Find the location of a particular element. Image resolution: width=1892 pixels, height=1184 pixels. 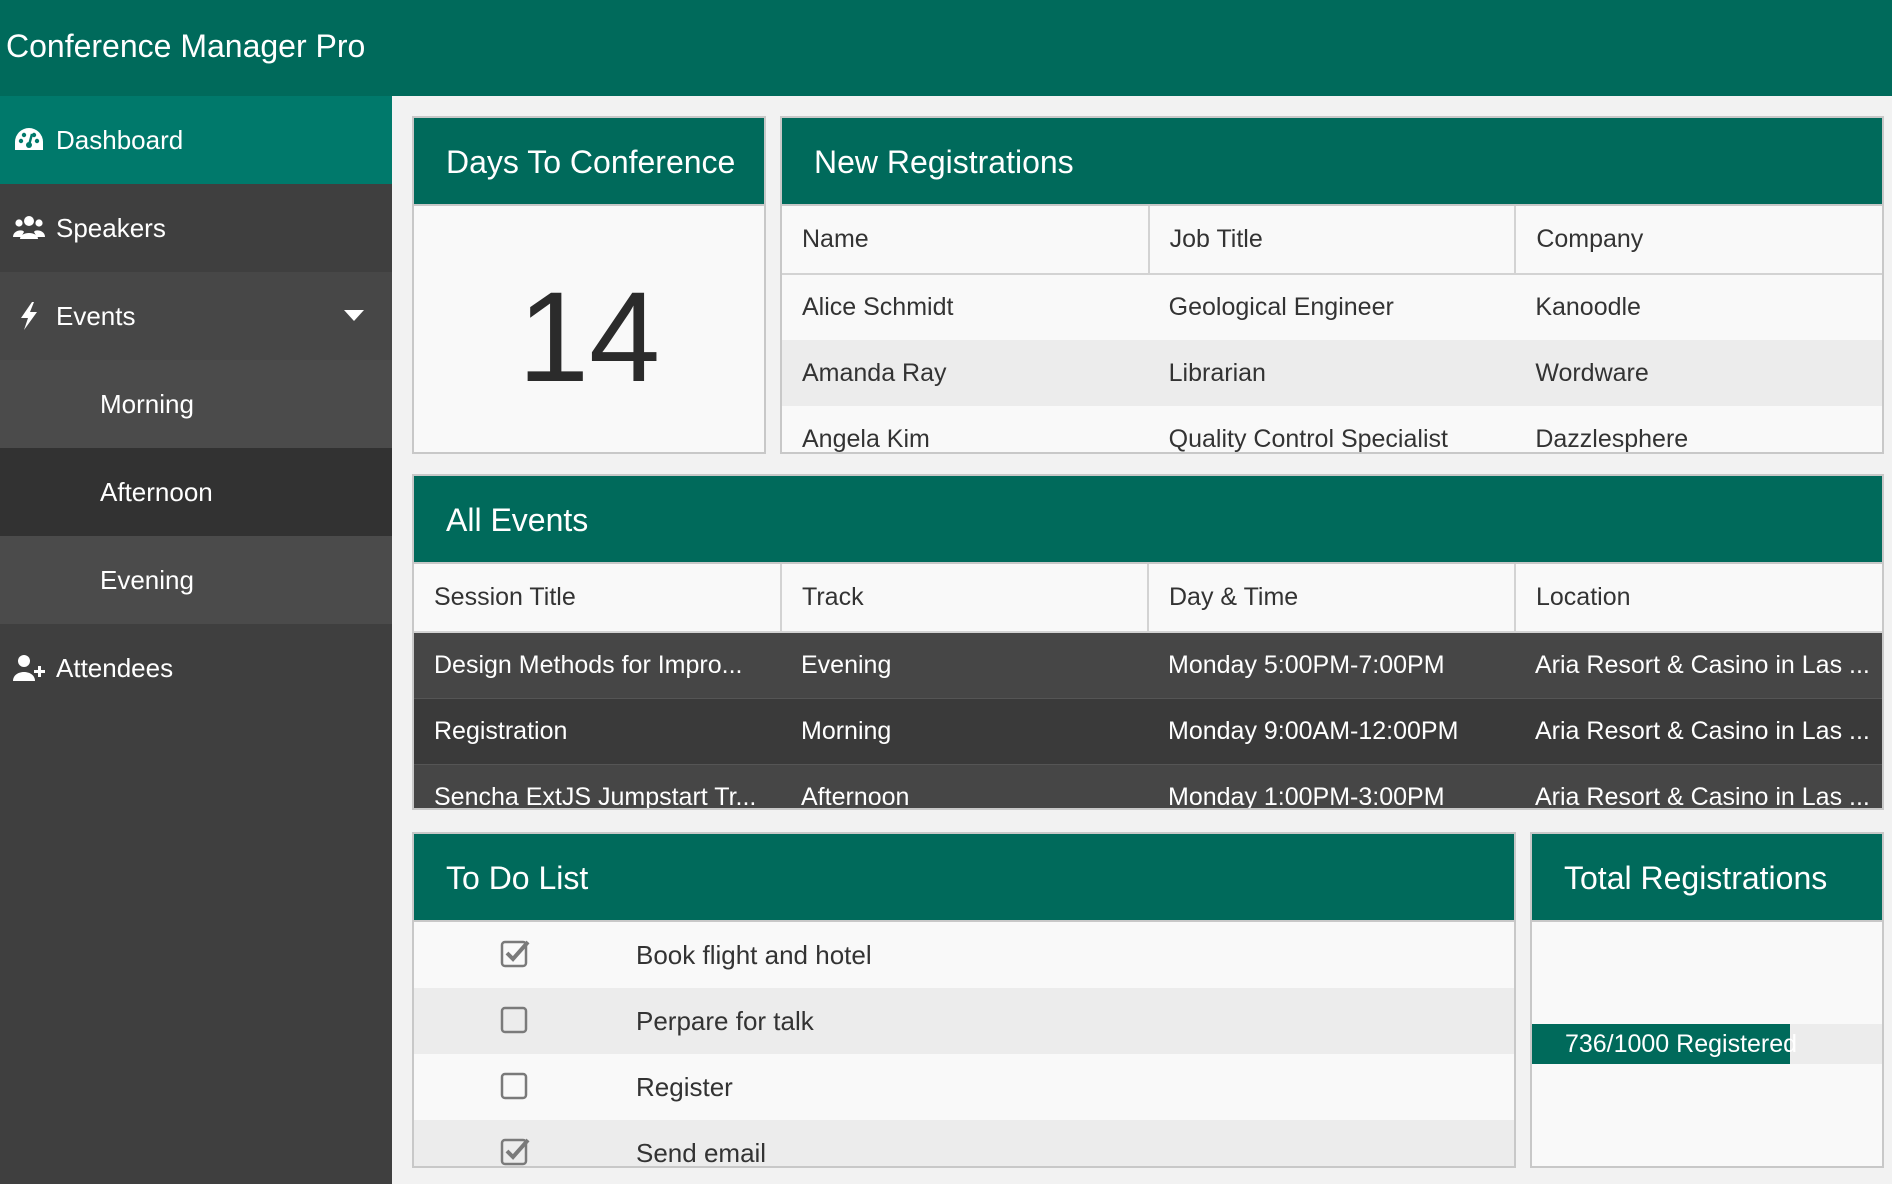

progress-text: 736/1000 Registered is located at coordinates (1681, 1044).